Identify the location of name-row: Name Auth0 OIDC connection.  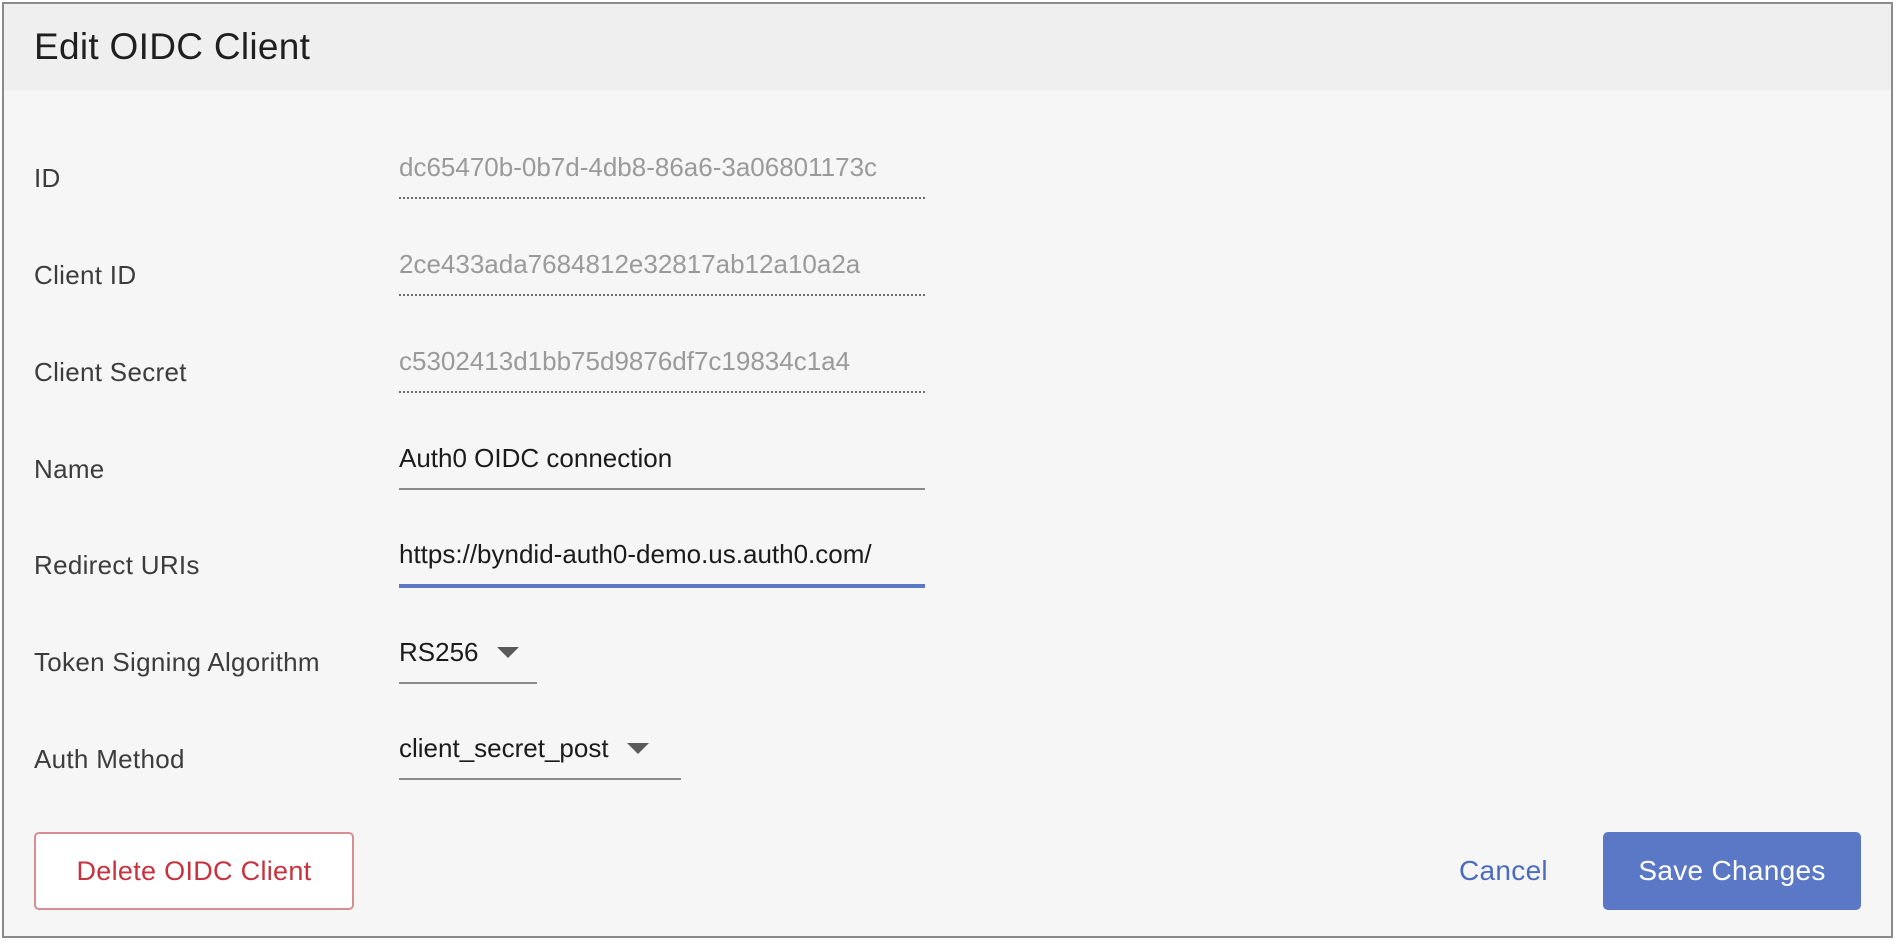
(484, 457).